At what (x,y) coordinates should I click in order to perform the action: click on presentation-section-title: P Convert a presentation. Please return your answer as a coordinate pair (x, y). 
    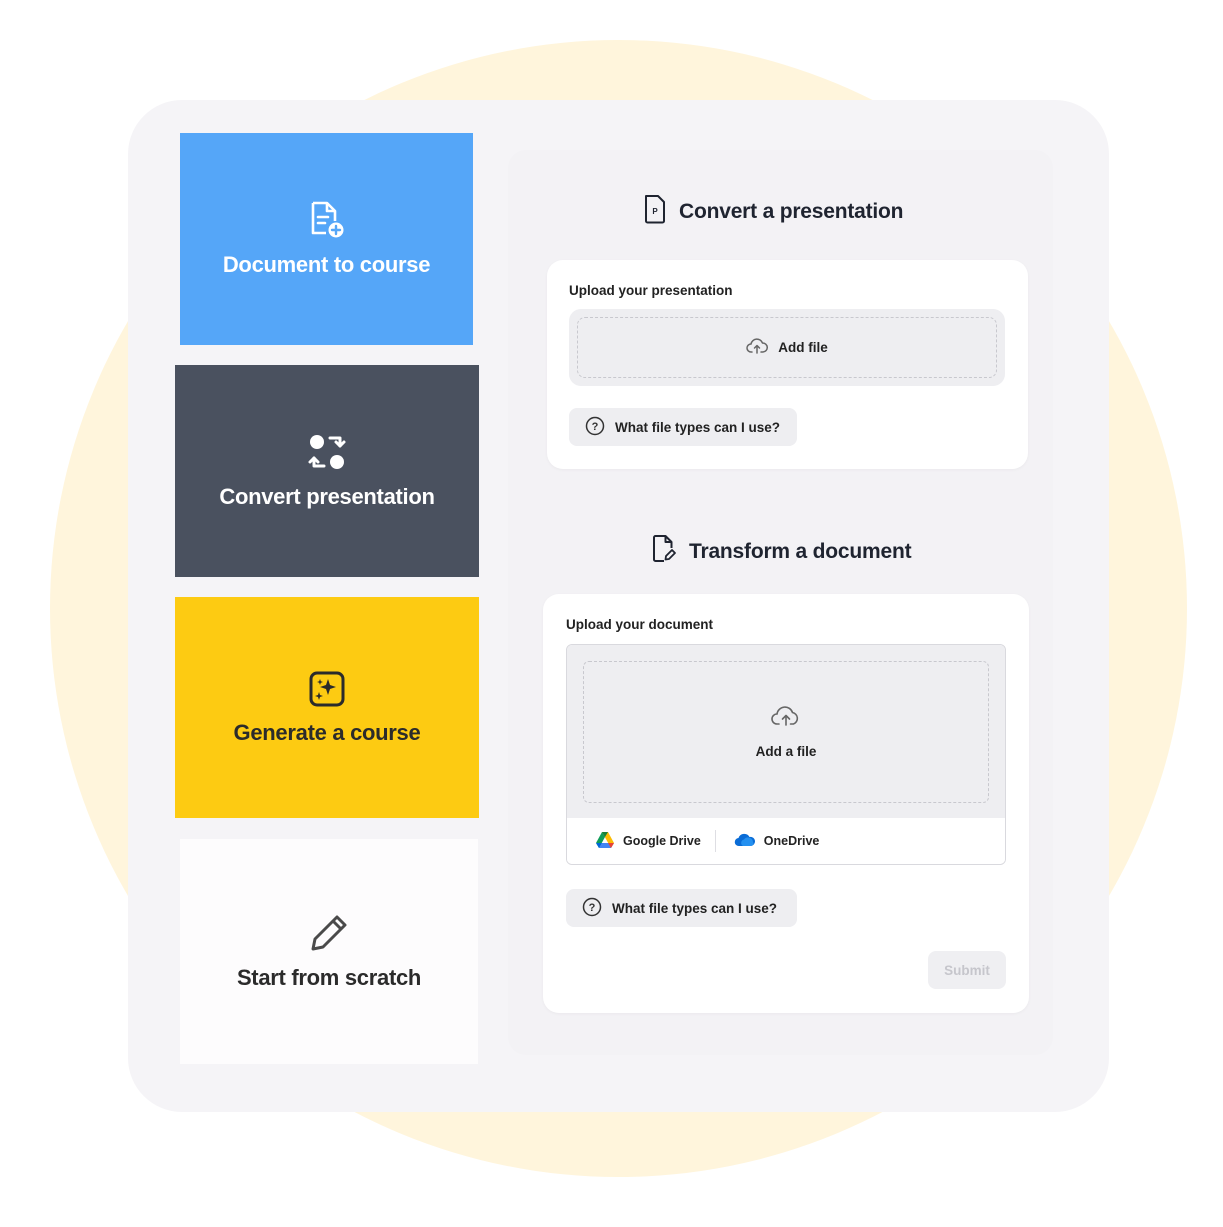
    Looking at the image, I should click on (773, 212).